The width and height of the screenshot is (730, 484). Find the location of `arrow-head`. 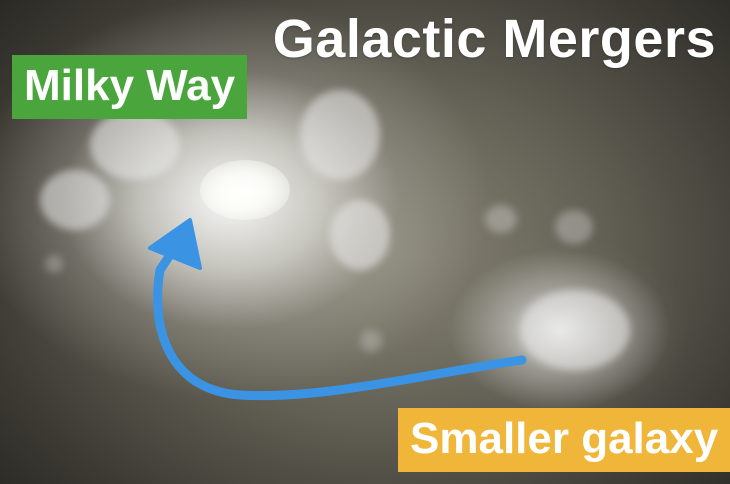

arrow-head is located at coordinates (175, 244).